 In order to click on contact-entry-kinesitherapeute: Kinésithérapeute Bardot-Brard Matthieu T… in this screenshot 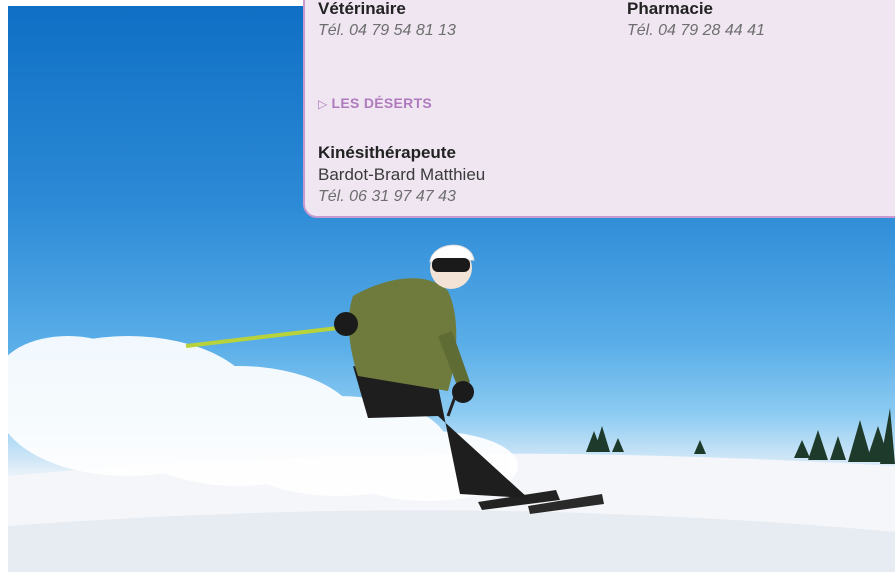, I will do `click(401, 175)`.